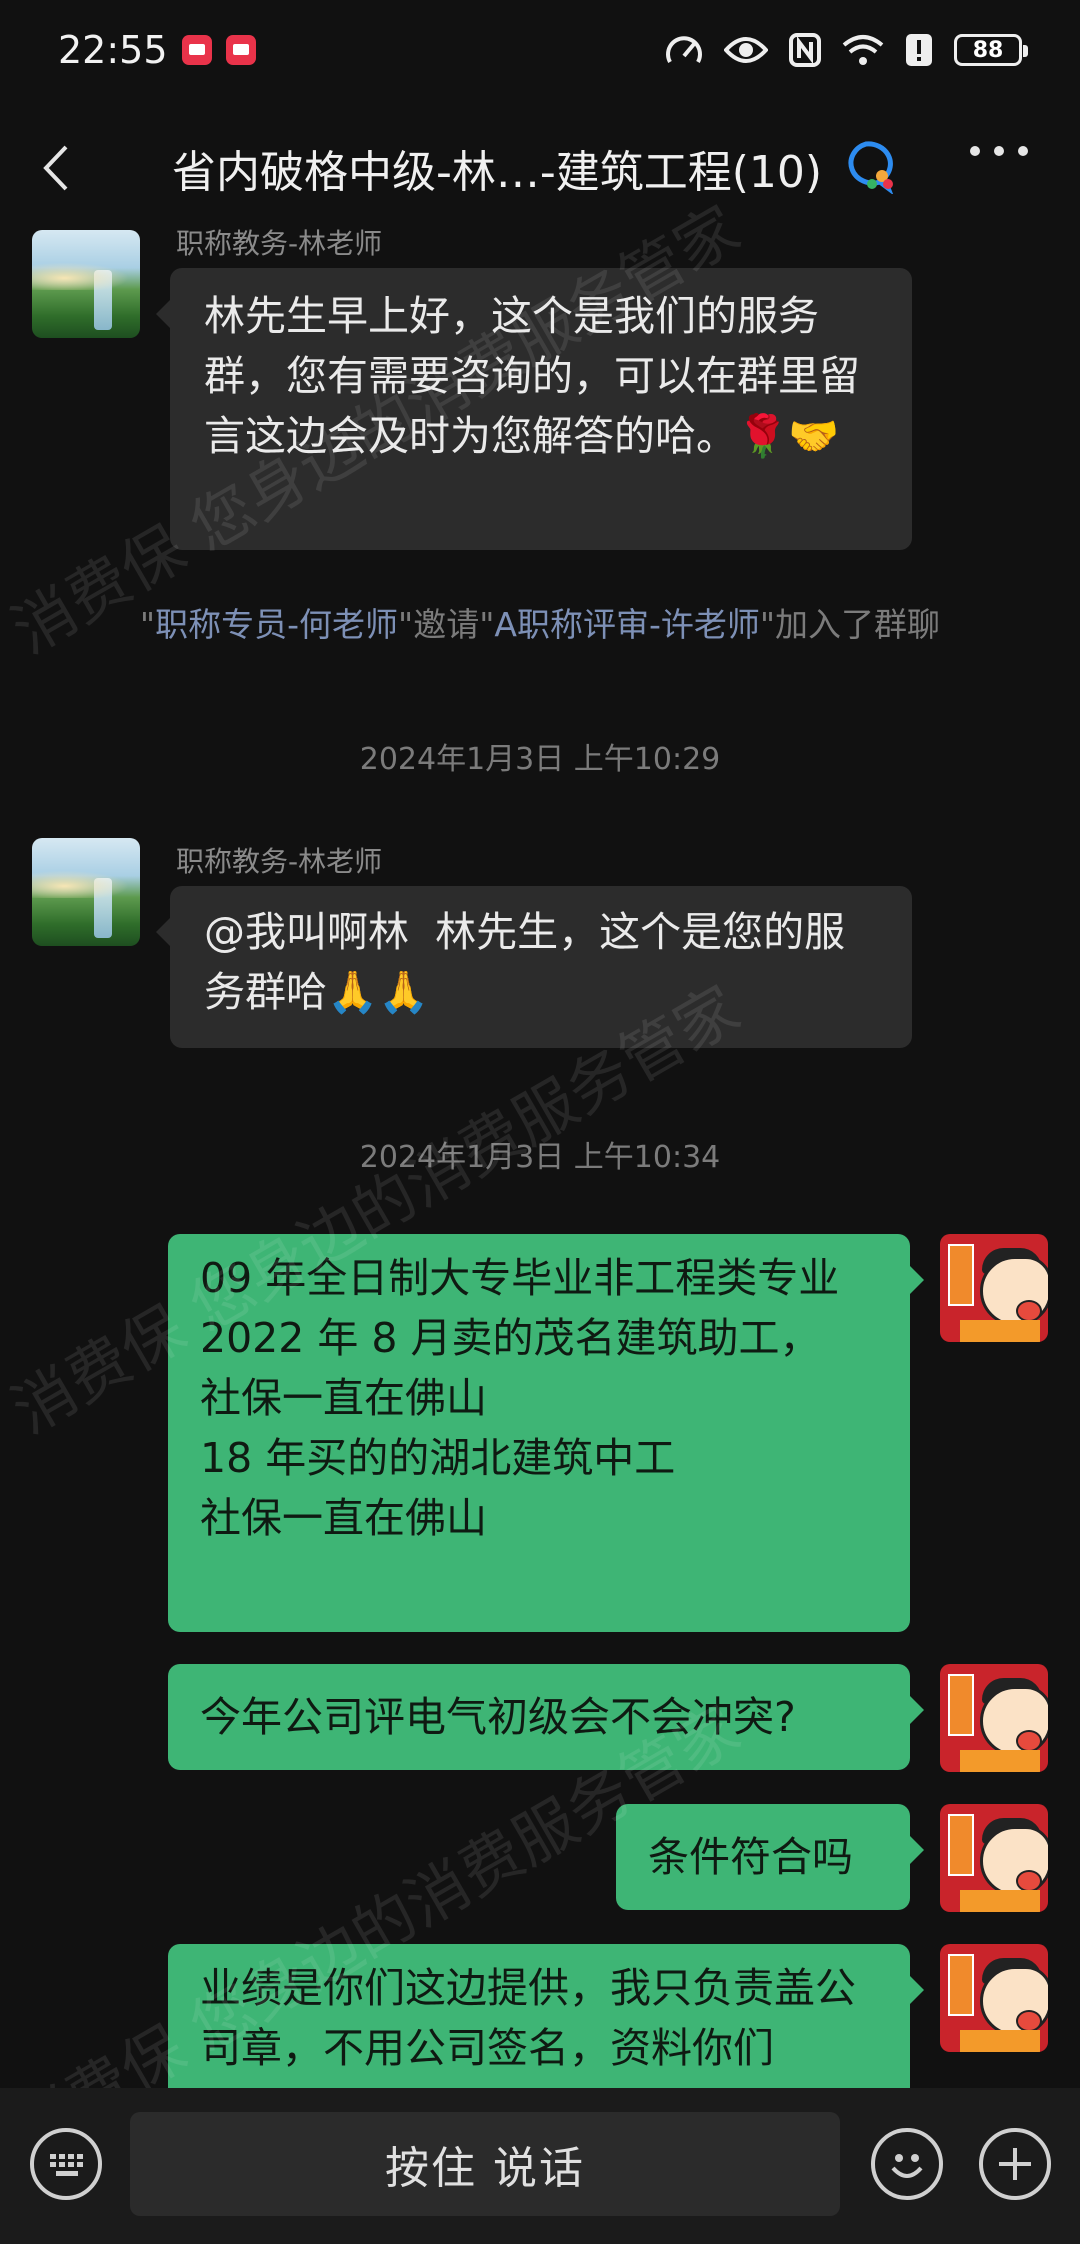  I want to click on status-left: 22:55, so click(157, 50).